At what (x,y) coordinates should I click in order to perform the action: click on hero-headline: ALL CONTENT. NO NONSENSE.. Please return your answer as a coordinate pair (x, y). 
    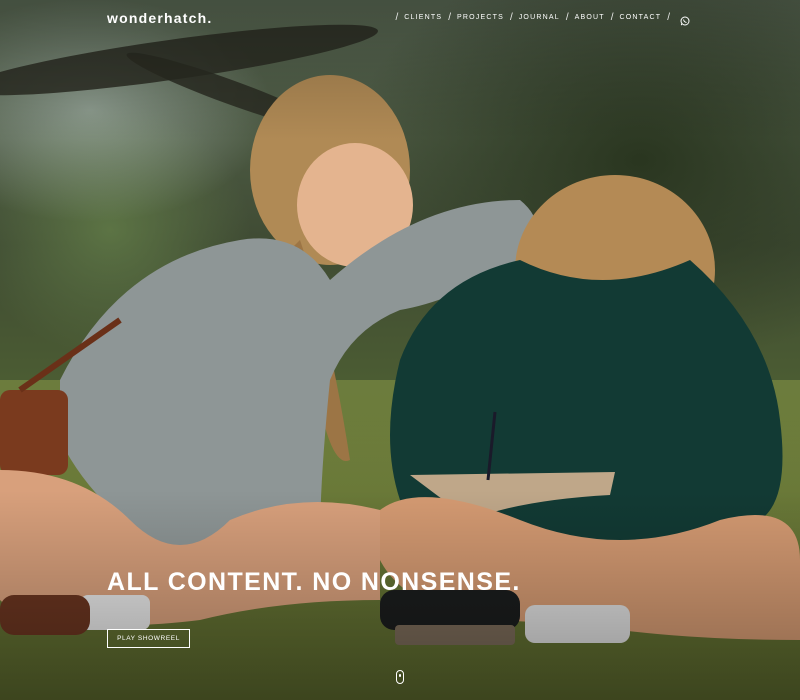
    Looking at the image, I should click on (314, 582).